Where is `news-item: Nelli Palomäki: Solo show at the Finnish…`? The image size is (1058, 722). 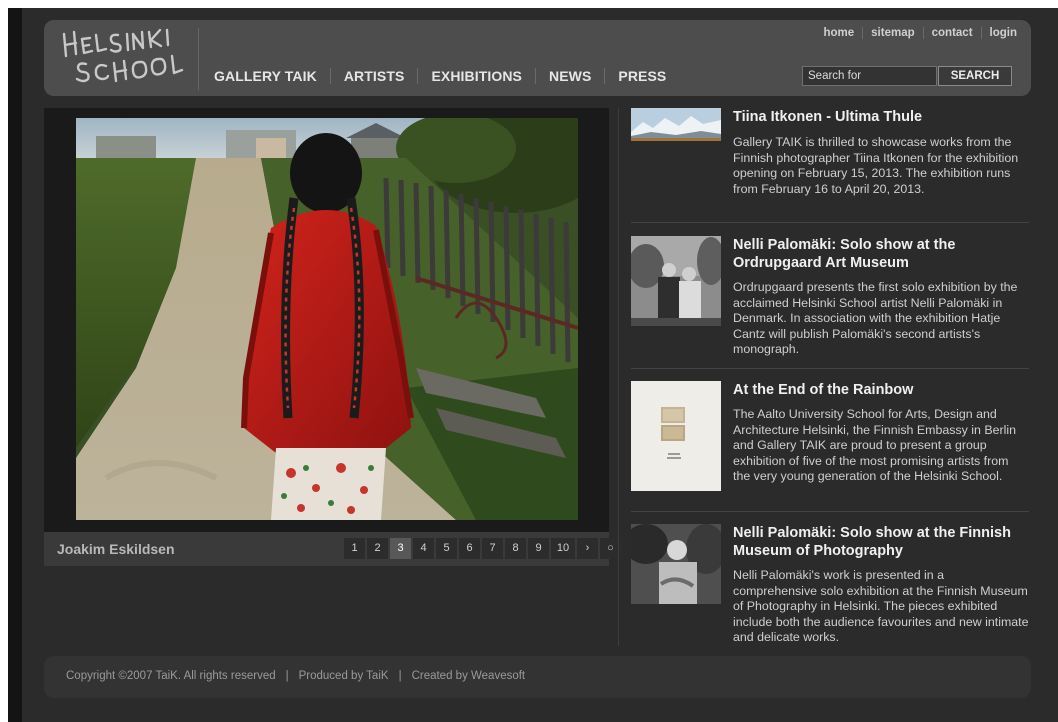
news-item: Nelli Palomäki: Solo show at the Finnish… is located at coordinates (830, 585).